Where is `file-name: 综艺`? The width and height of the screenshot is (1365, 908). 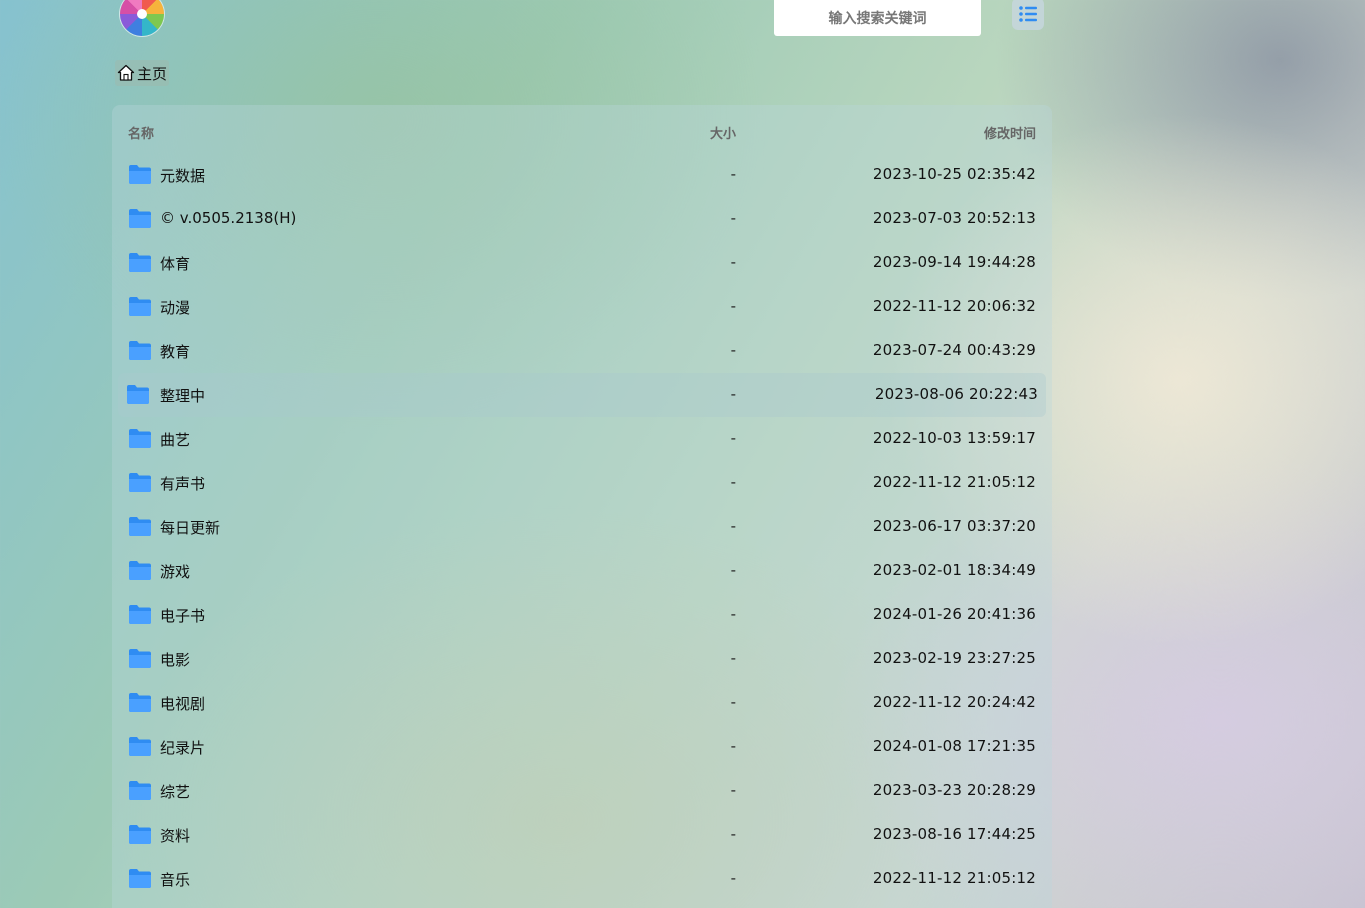
file-name: 综艺 is located at coordinates (175, 791).